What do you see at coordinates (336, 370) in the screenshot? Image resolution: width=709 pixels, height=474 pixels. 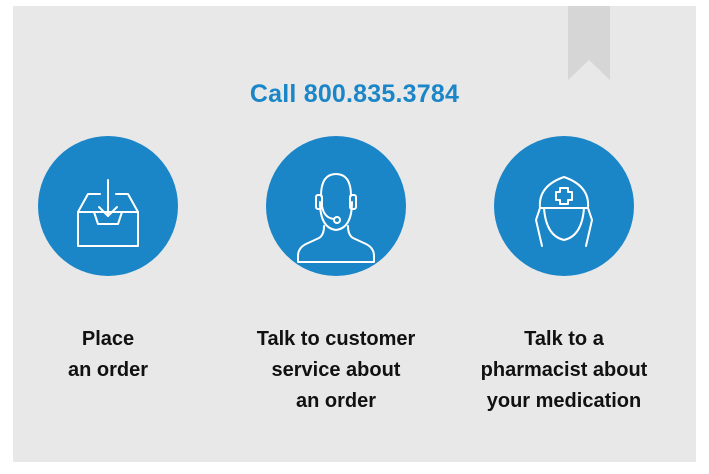 I see `customer-service-label: Talk to customer service about an order` at bounding box center [336, 370].